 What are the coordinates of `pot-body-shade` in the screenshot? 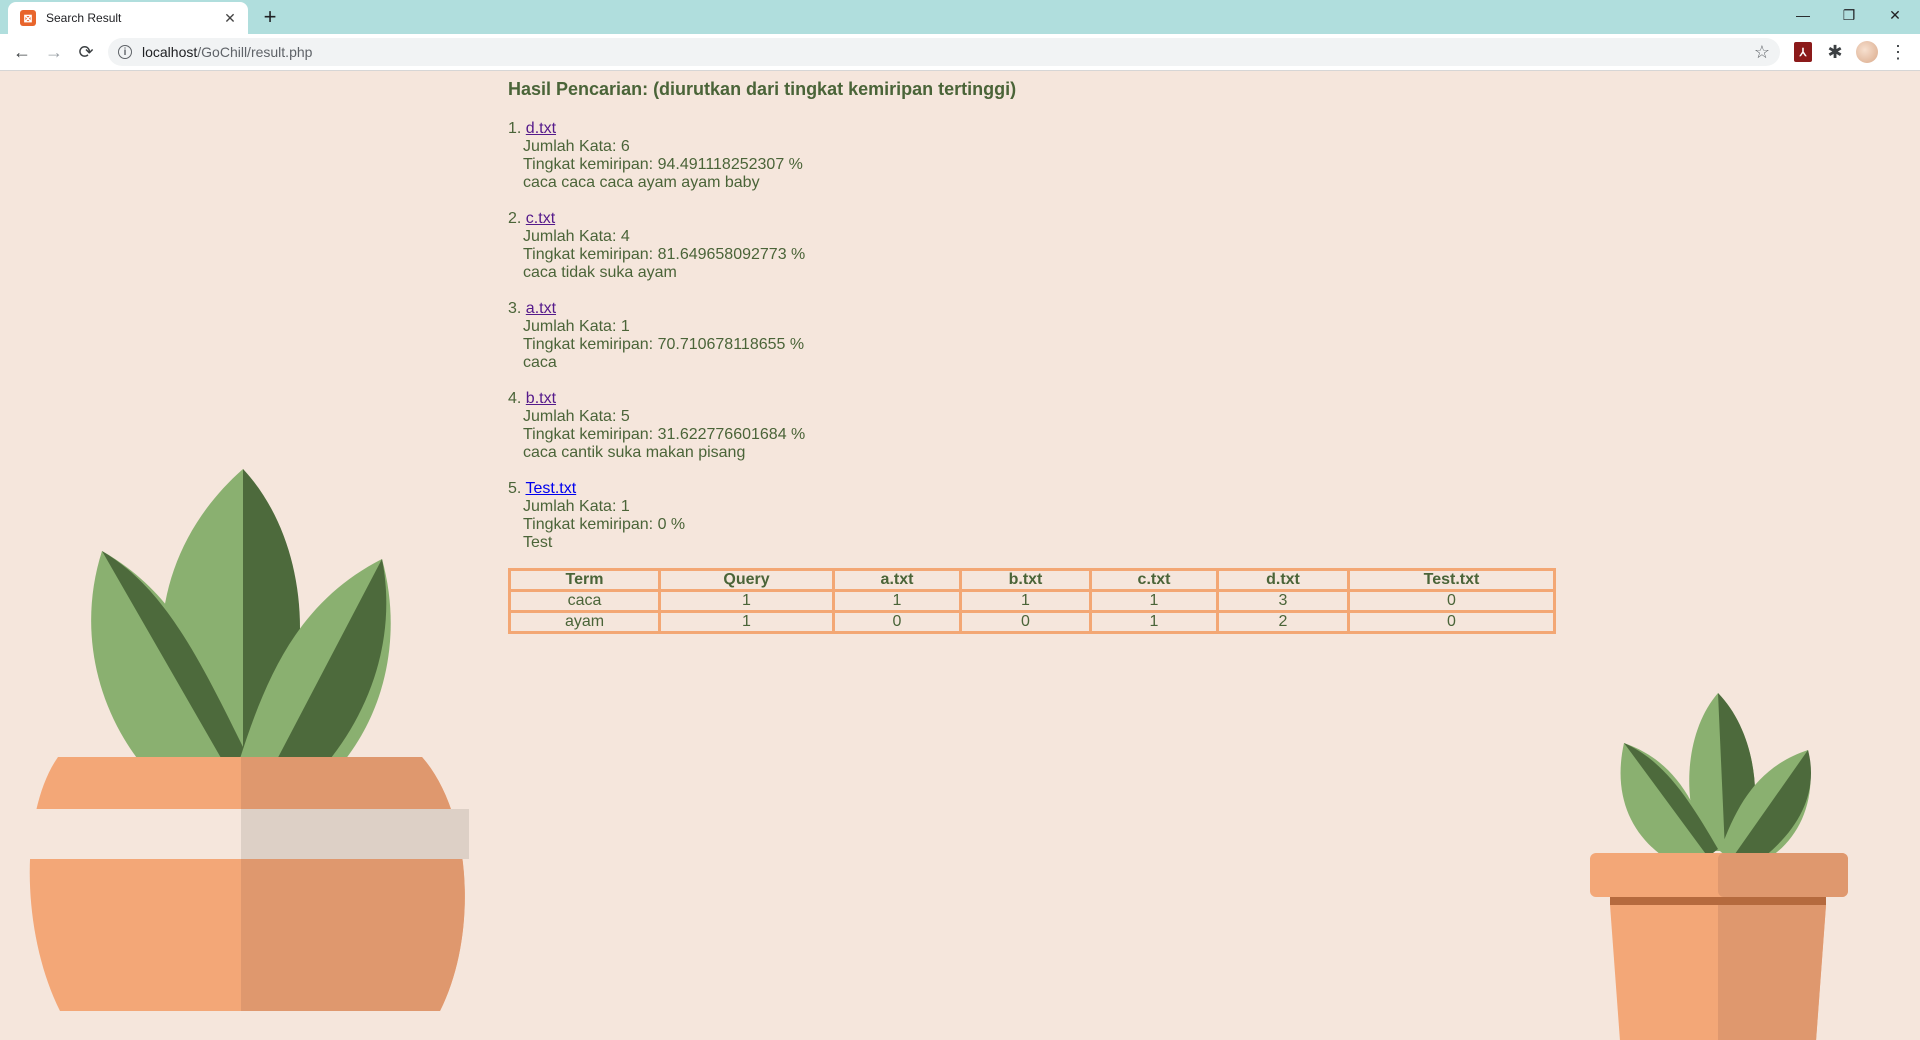 It's located at (1772, 972).